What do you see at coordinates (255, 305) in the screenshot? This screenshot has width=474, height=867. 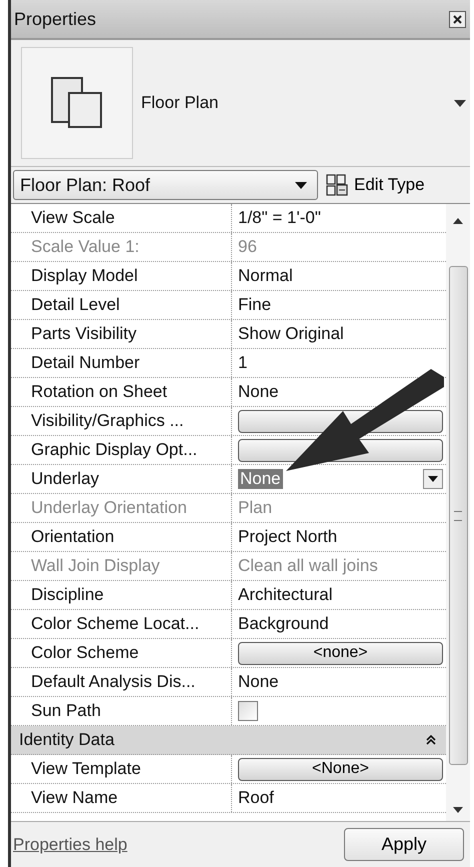 I see `property-value: Fine` at bounding box center [255, 305].